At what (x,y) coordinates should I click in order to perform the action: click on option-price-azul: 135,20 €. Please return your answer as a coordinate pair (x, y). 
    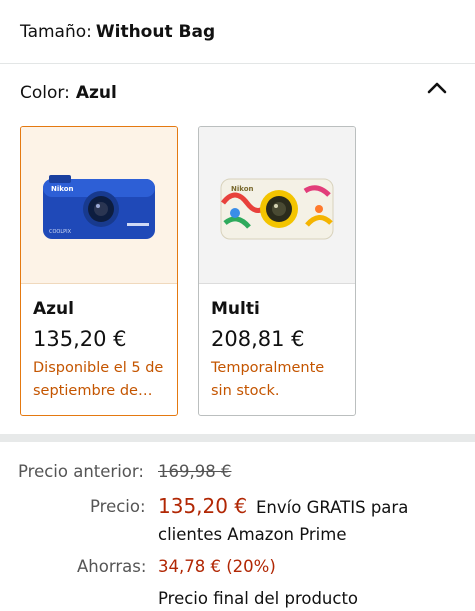
    Looking at the image, I should click on (80, 339).